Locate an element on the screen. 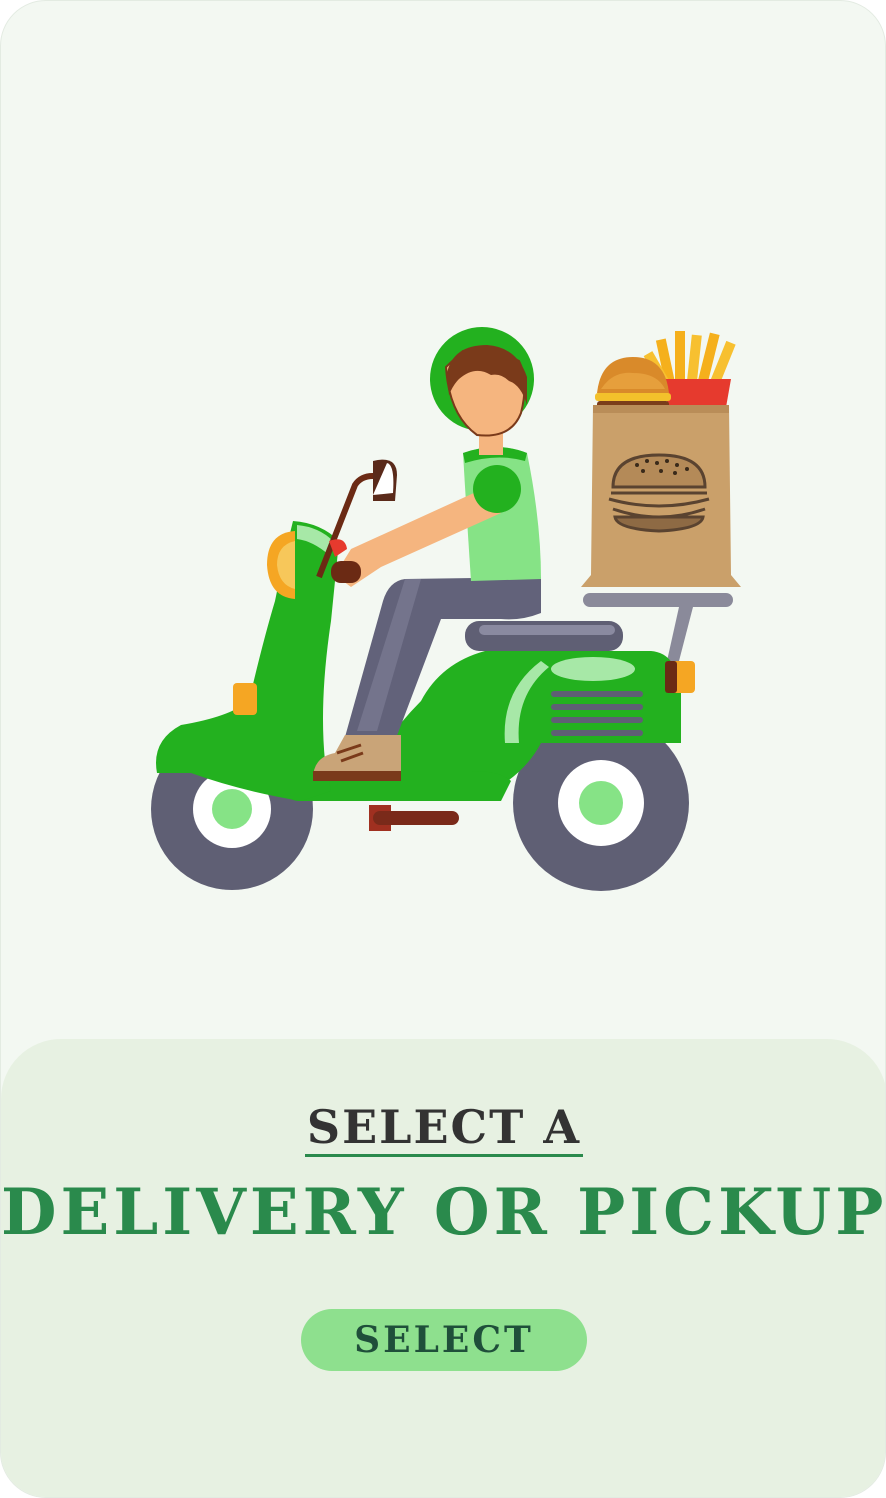  subtitle-text: SELECT A is located at coordinates (444, 1128).